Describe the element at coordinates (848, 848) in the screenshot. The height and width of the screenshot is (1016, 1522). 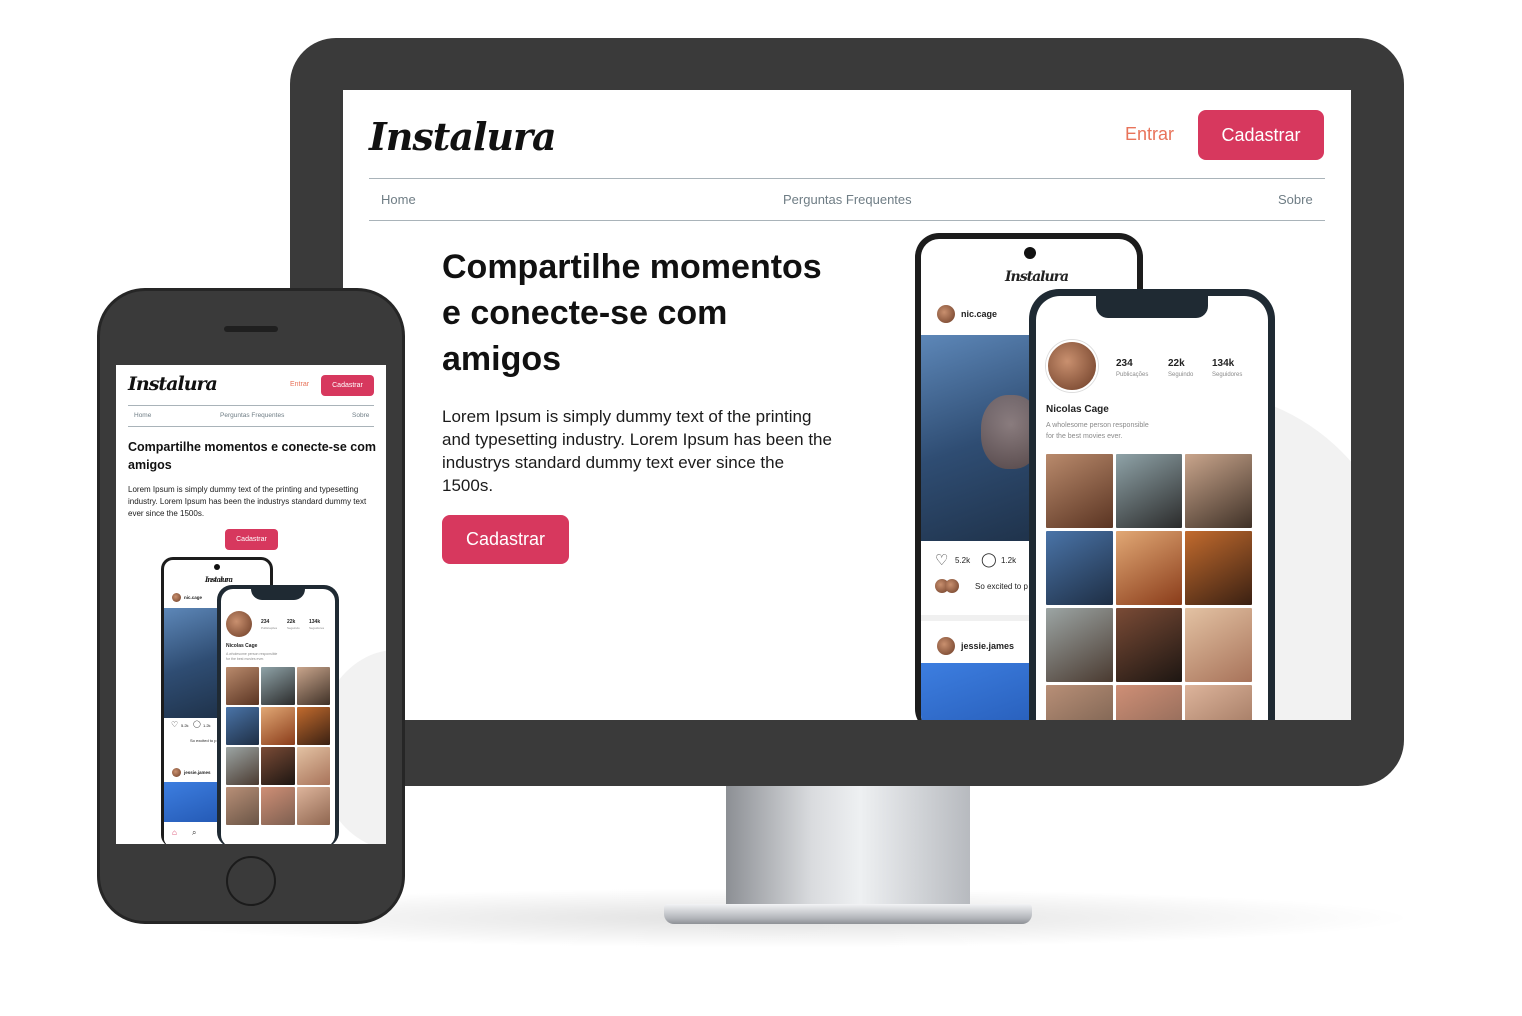
I see `monitor-stand` at that location.